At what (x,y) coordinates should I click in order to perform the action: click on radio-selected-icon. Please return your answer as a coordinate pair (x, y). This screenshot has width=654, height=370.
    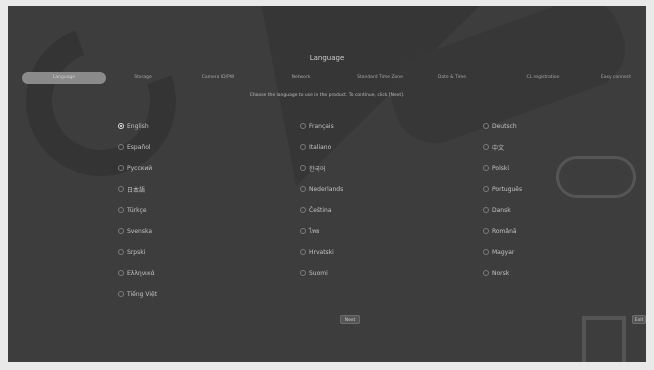
    Looking at the image, I should click on (121, 126).